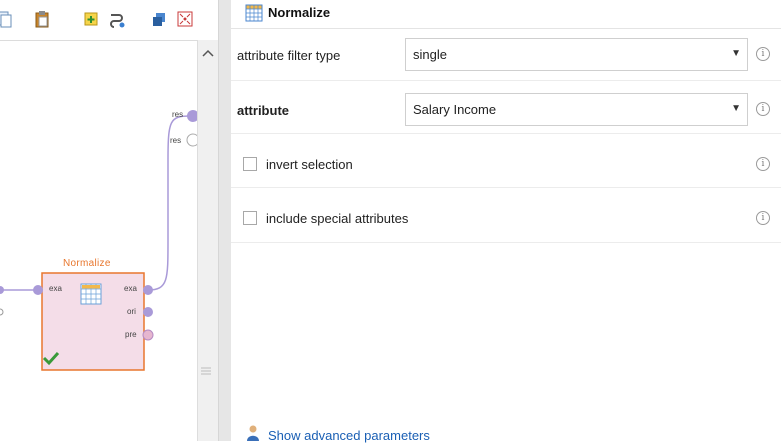  What do you see at coordinates (253, 433) in the screenshot?
I see `advanced-user-icon` at bounding box center [253, 433].